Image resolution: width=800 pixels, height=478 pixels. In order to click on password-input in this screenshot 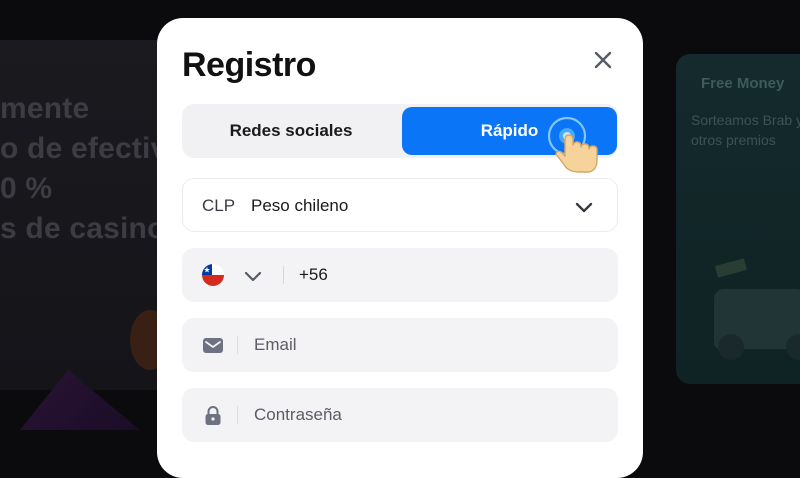, I will do `click(424, 415)`.